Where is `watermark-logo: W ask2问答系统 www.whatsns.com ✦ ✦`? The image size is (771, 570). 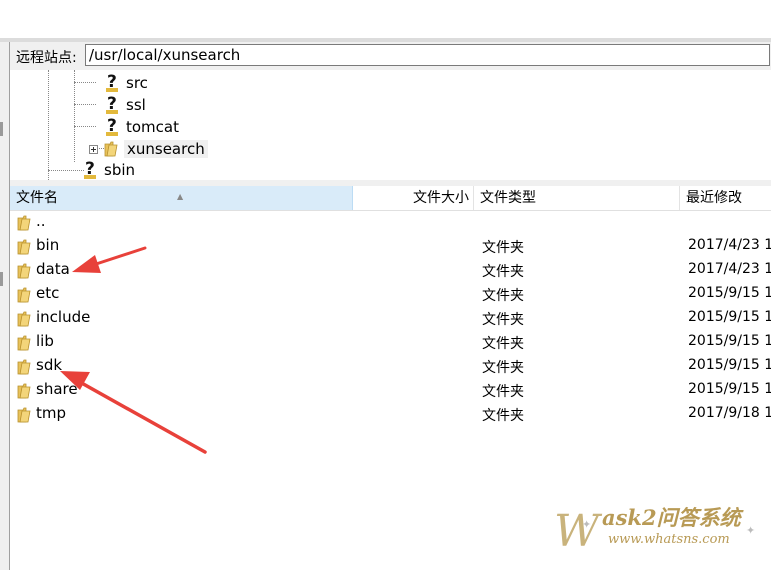 watermark-logo: W ask2问答系统 www.whatsns.com ✦ ✦ is located at coordinates (660, 535).